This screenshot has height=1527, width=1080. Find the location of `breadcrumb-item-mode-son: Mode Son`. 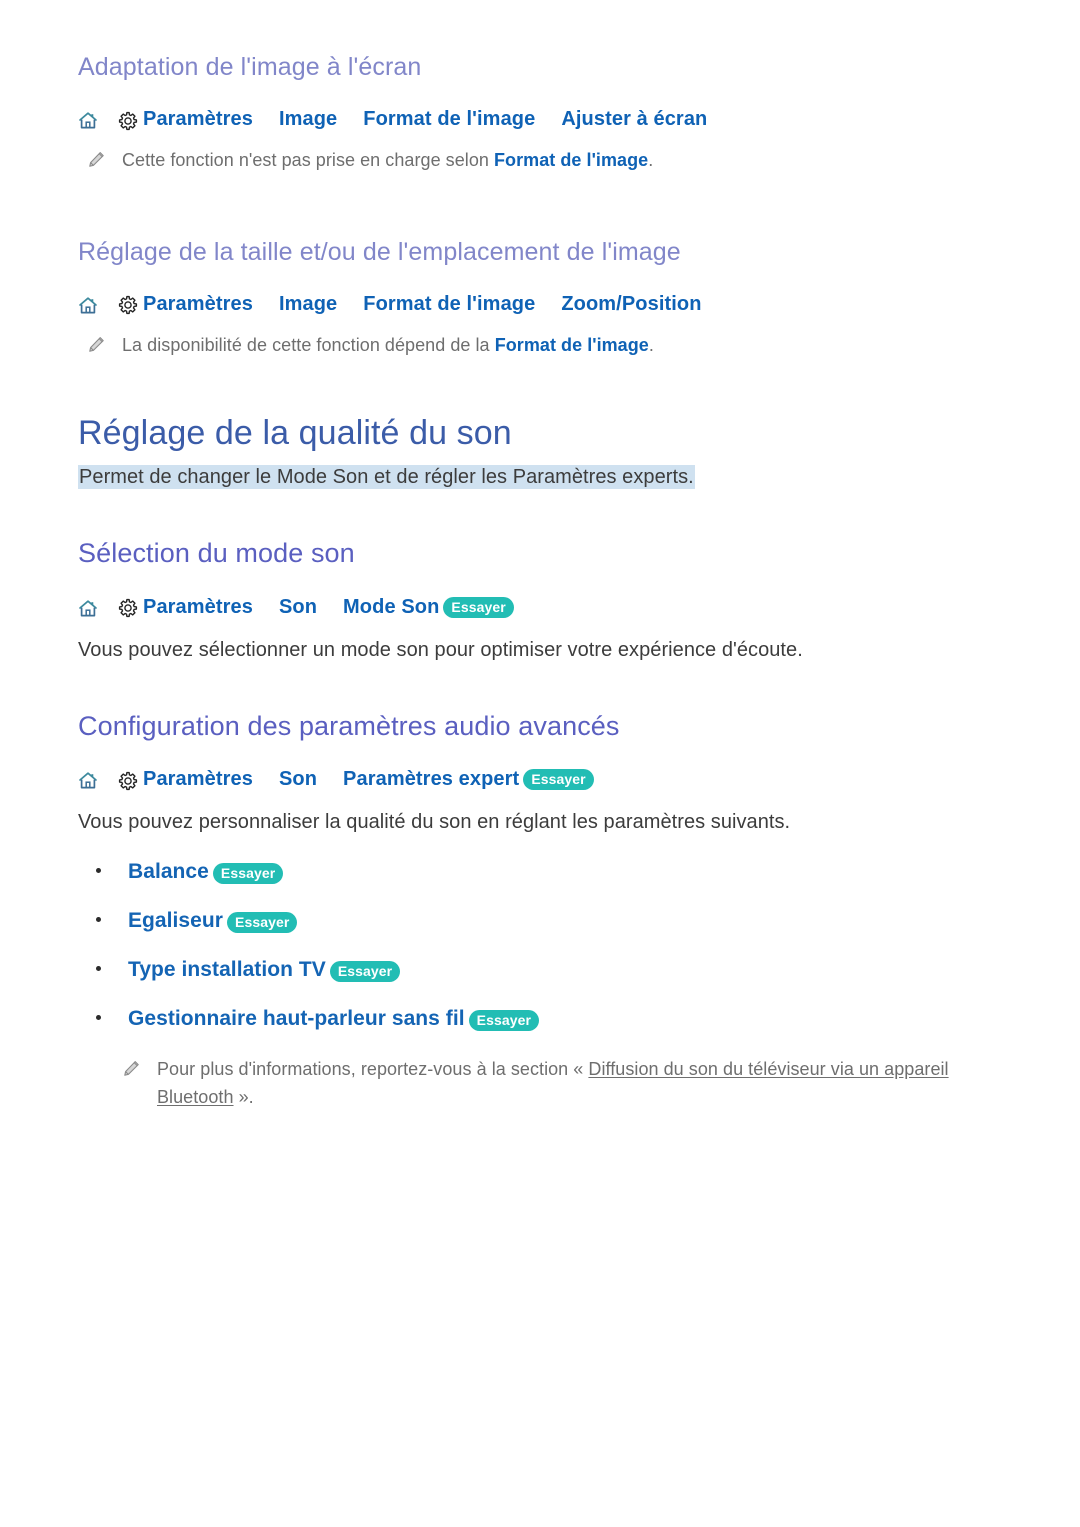

breadcrumb-item-mode-son: Mode Son is located at coordinates (391, 607).